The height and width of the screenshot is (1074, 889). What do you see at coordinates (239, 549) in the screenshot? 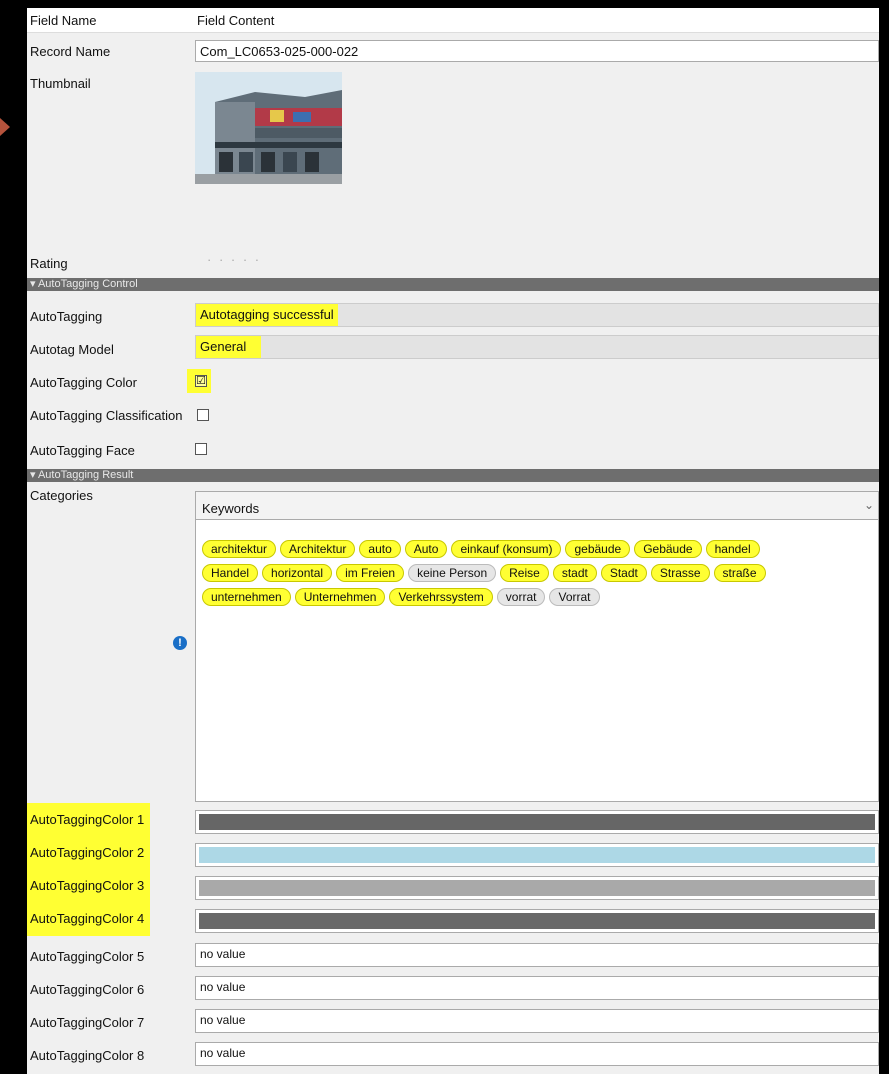
I see `keyword-tag: architektur` at bounding box center [239, 549].